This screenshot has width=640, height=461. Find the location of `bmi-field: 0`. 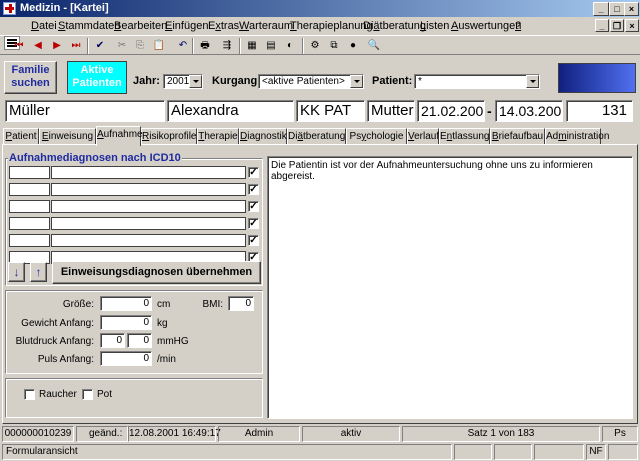

bmi-field: 0 is located at coordinates (241, 303).